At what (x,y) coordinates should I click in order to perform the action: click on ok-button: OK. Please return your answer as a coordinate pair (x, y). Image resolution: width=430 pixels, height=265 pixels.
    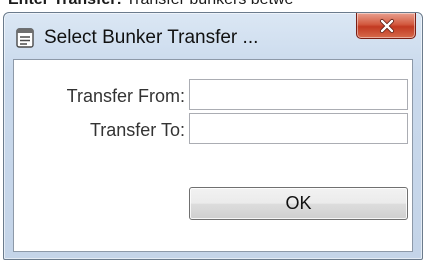
    Looking at the image, I should click on (298, 203).